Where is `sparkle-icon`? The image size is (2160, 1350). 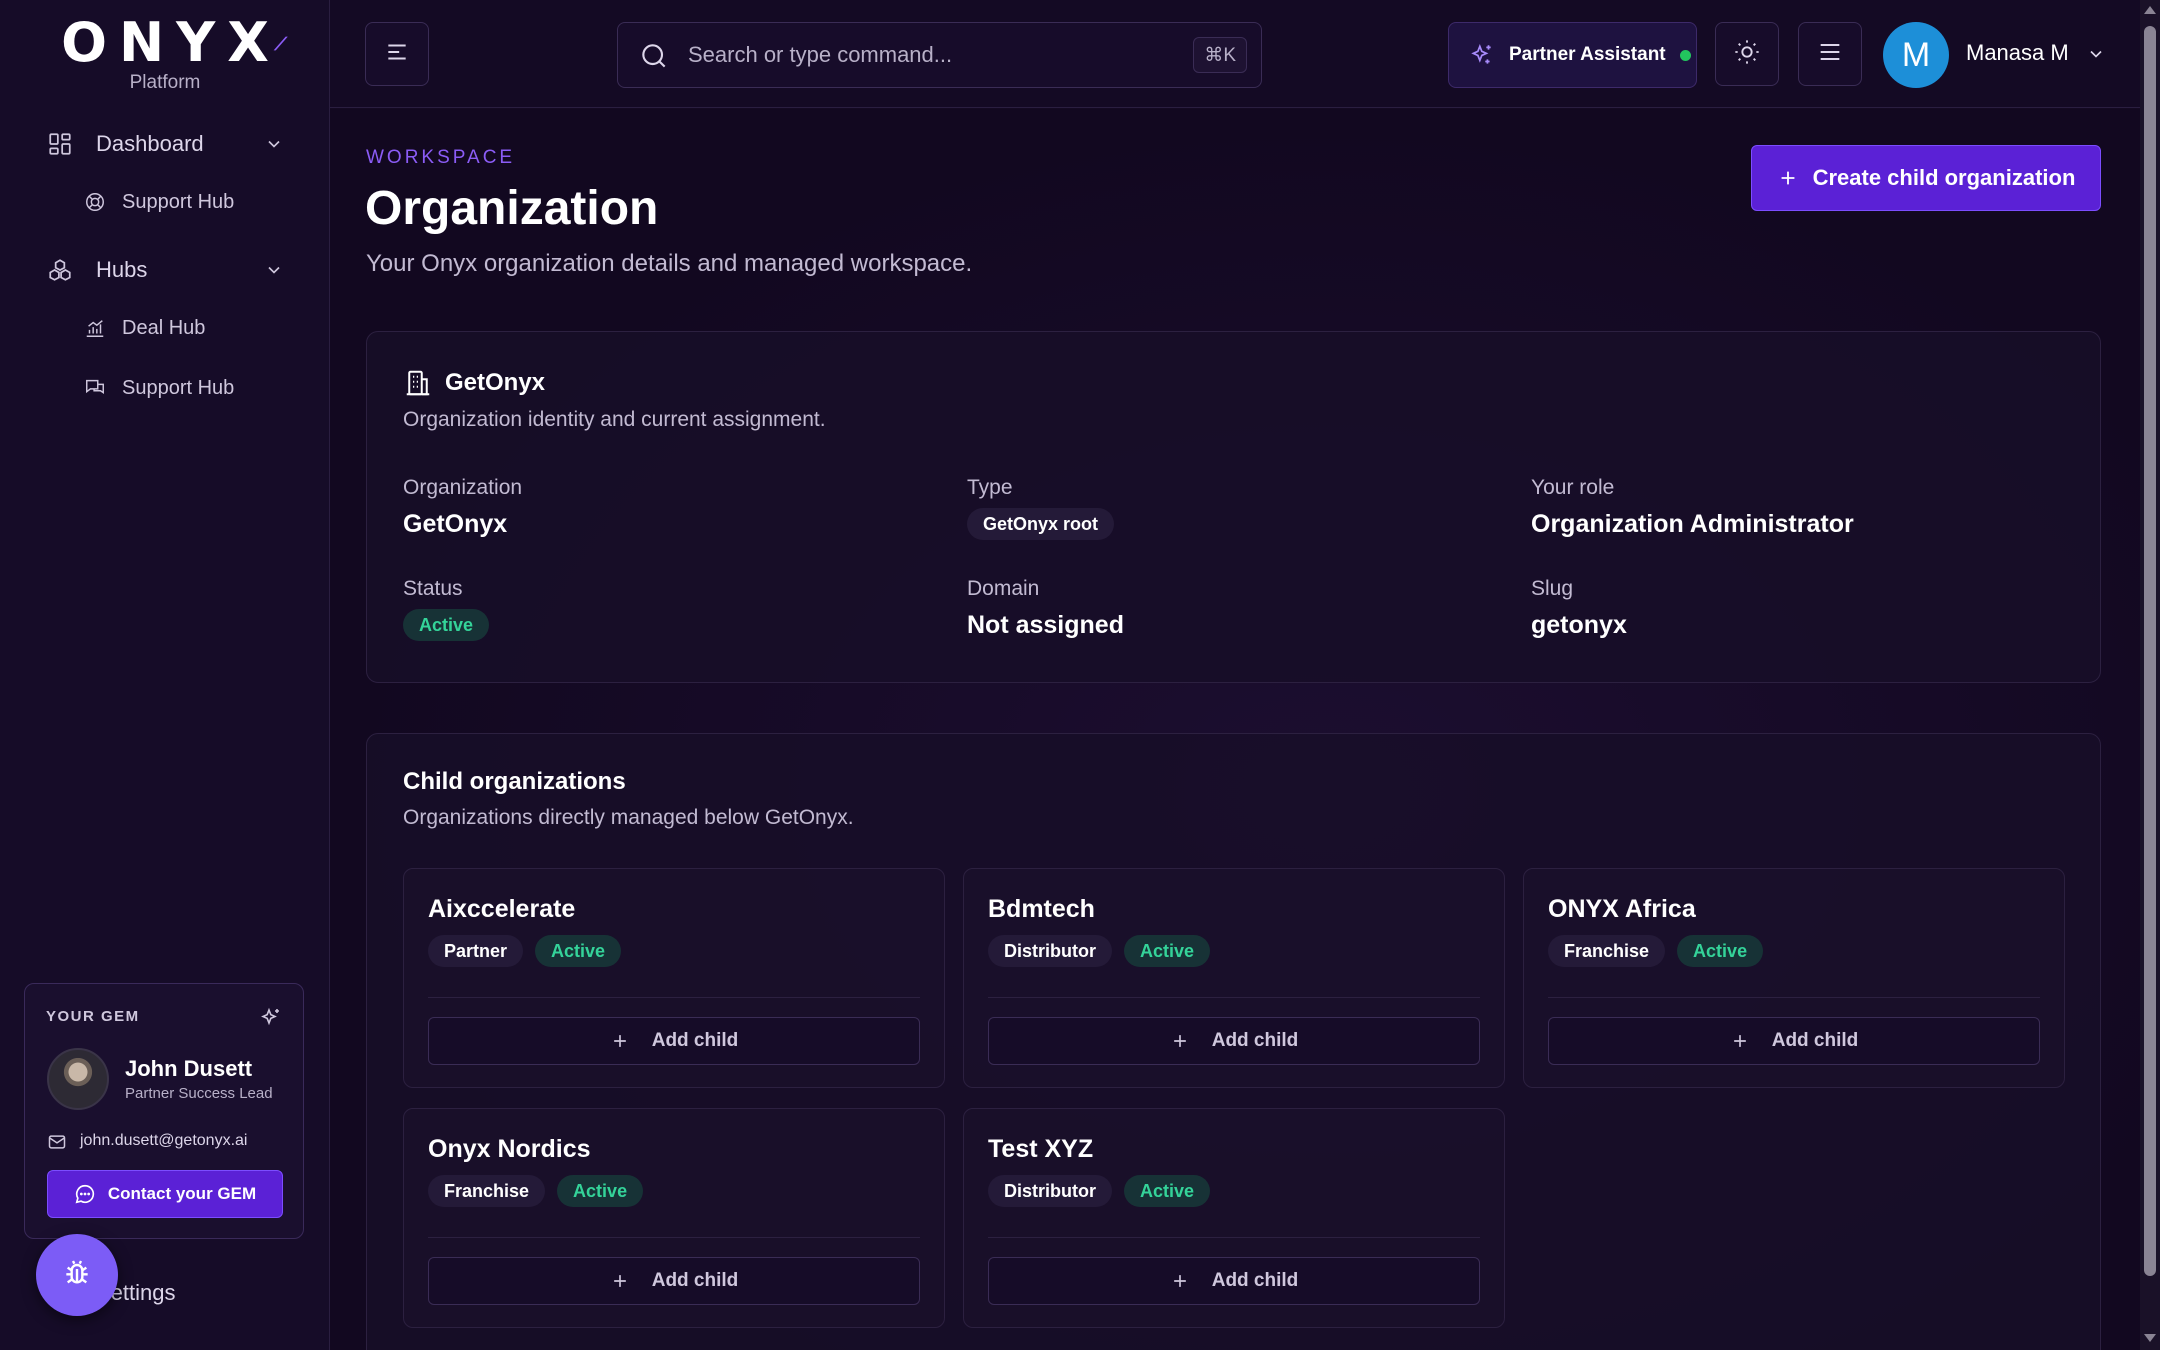
sparkle-icon is located at coordinates (271, 1018).